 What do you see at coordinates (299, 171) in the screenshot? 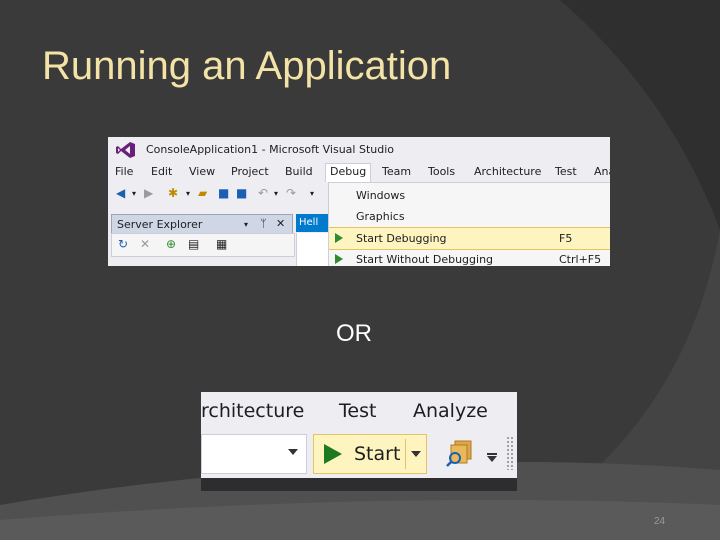
I see `menu-build: Build` at bounding box center [299, 171].